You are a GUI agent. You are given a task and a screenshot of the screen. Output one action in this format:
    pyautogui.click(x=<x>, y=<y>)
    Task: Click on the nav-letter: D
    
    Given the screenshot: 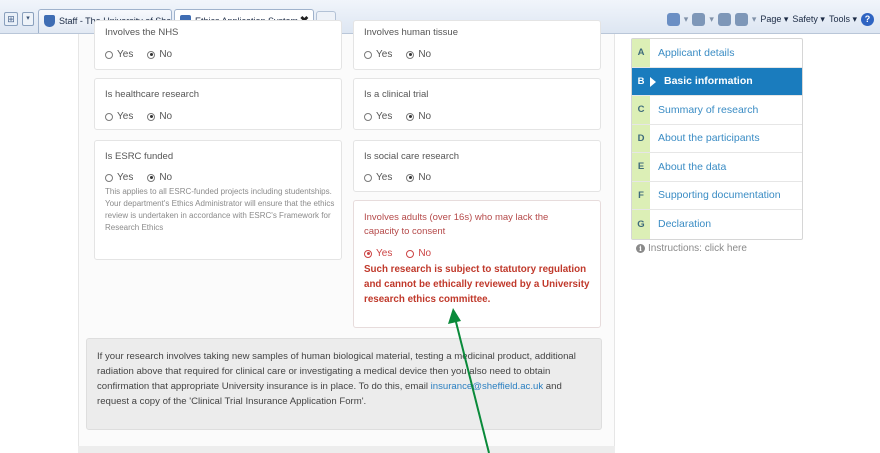 What is the action you would take?
    pyautogui.click(x=641, y=138)
    